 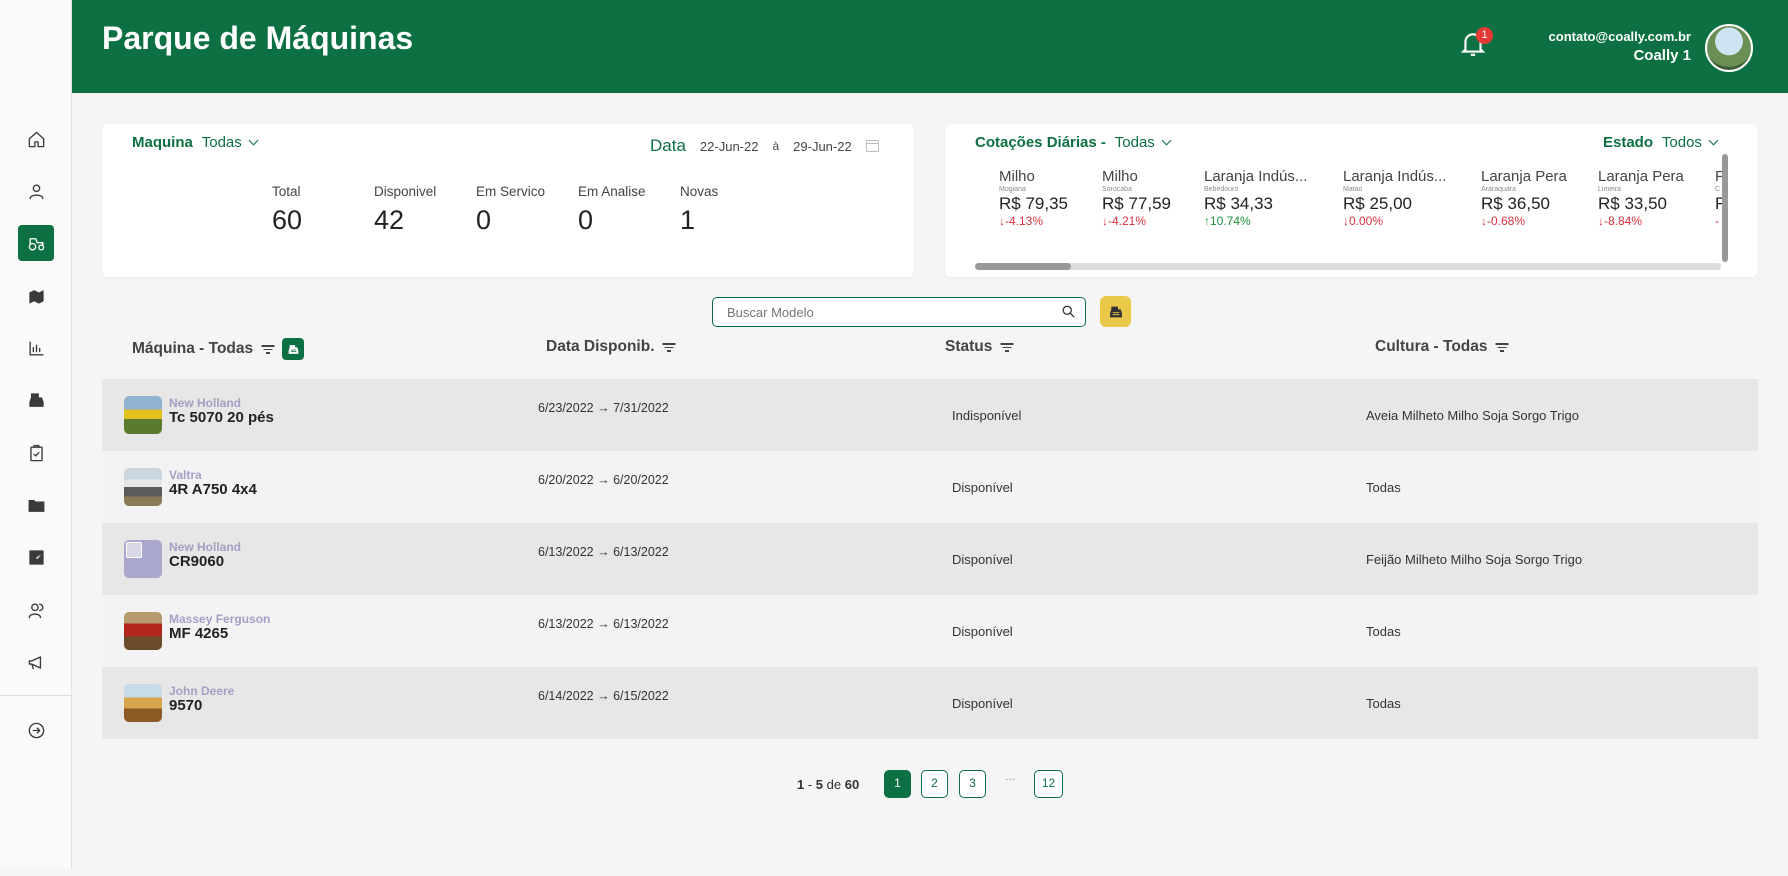 What do you see at coordinates (731, 210) in the screenshot?
I see `stat-novas: Novas 1` at bounding box center [731, 210].